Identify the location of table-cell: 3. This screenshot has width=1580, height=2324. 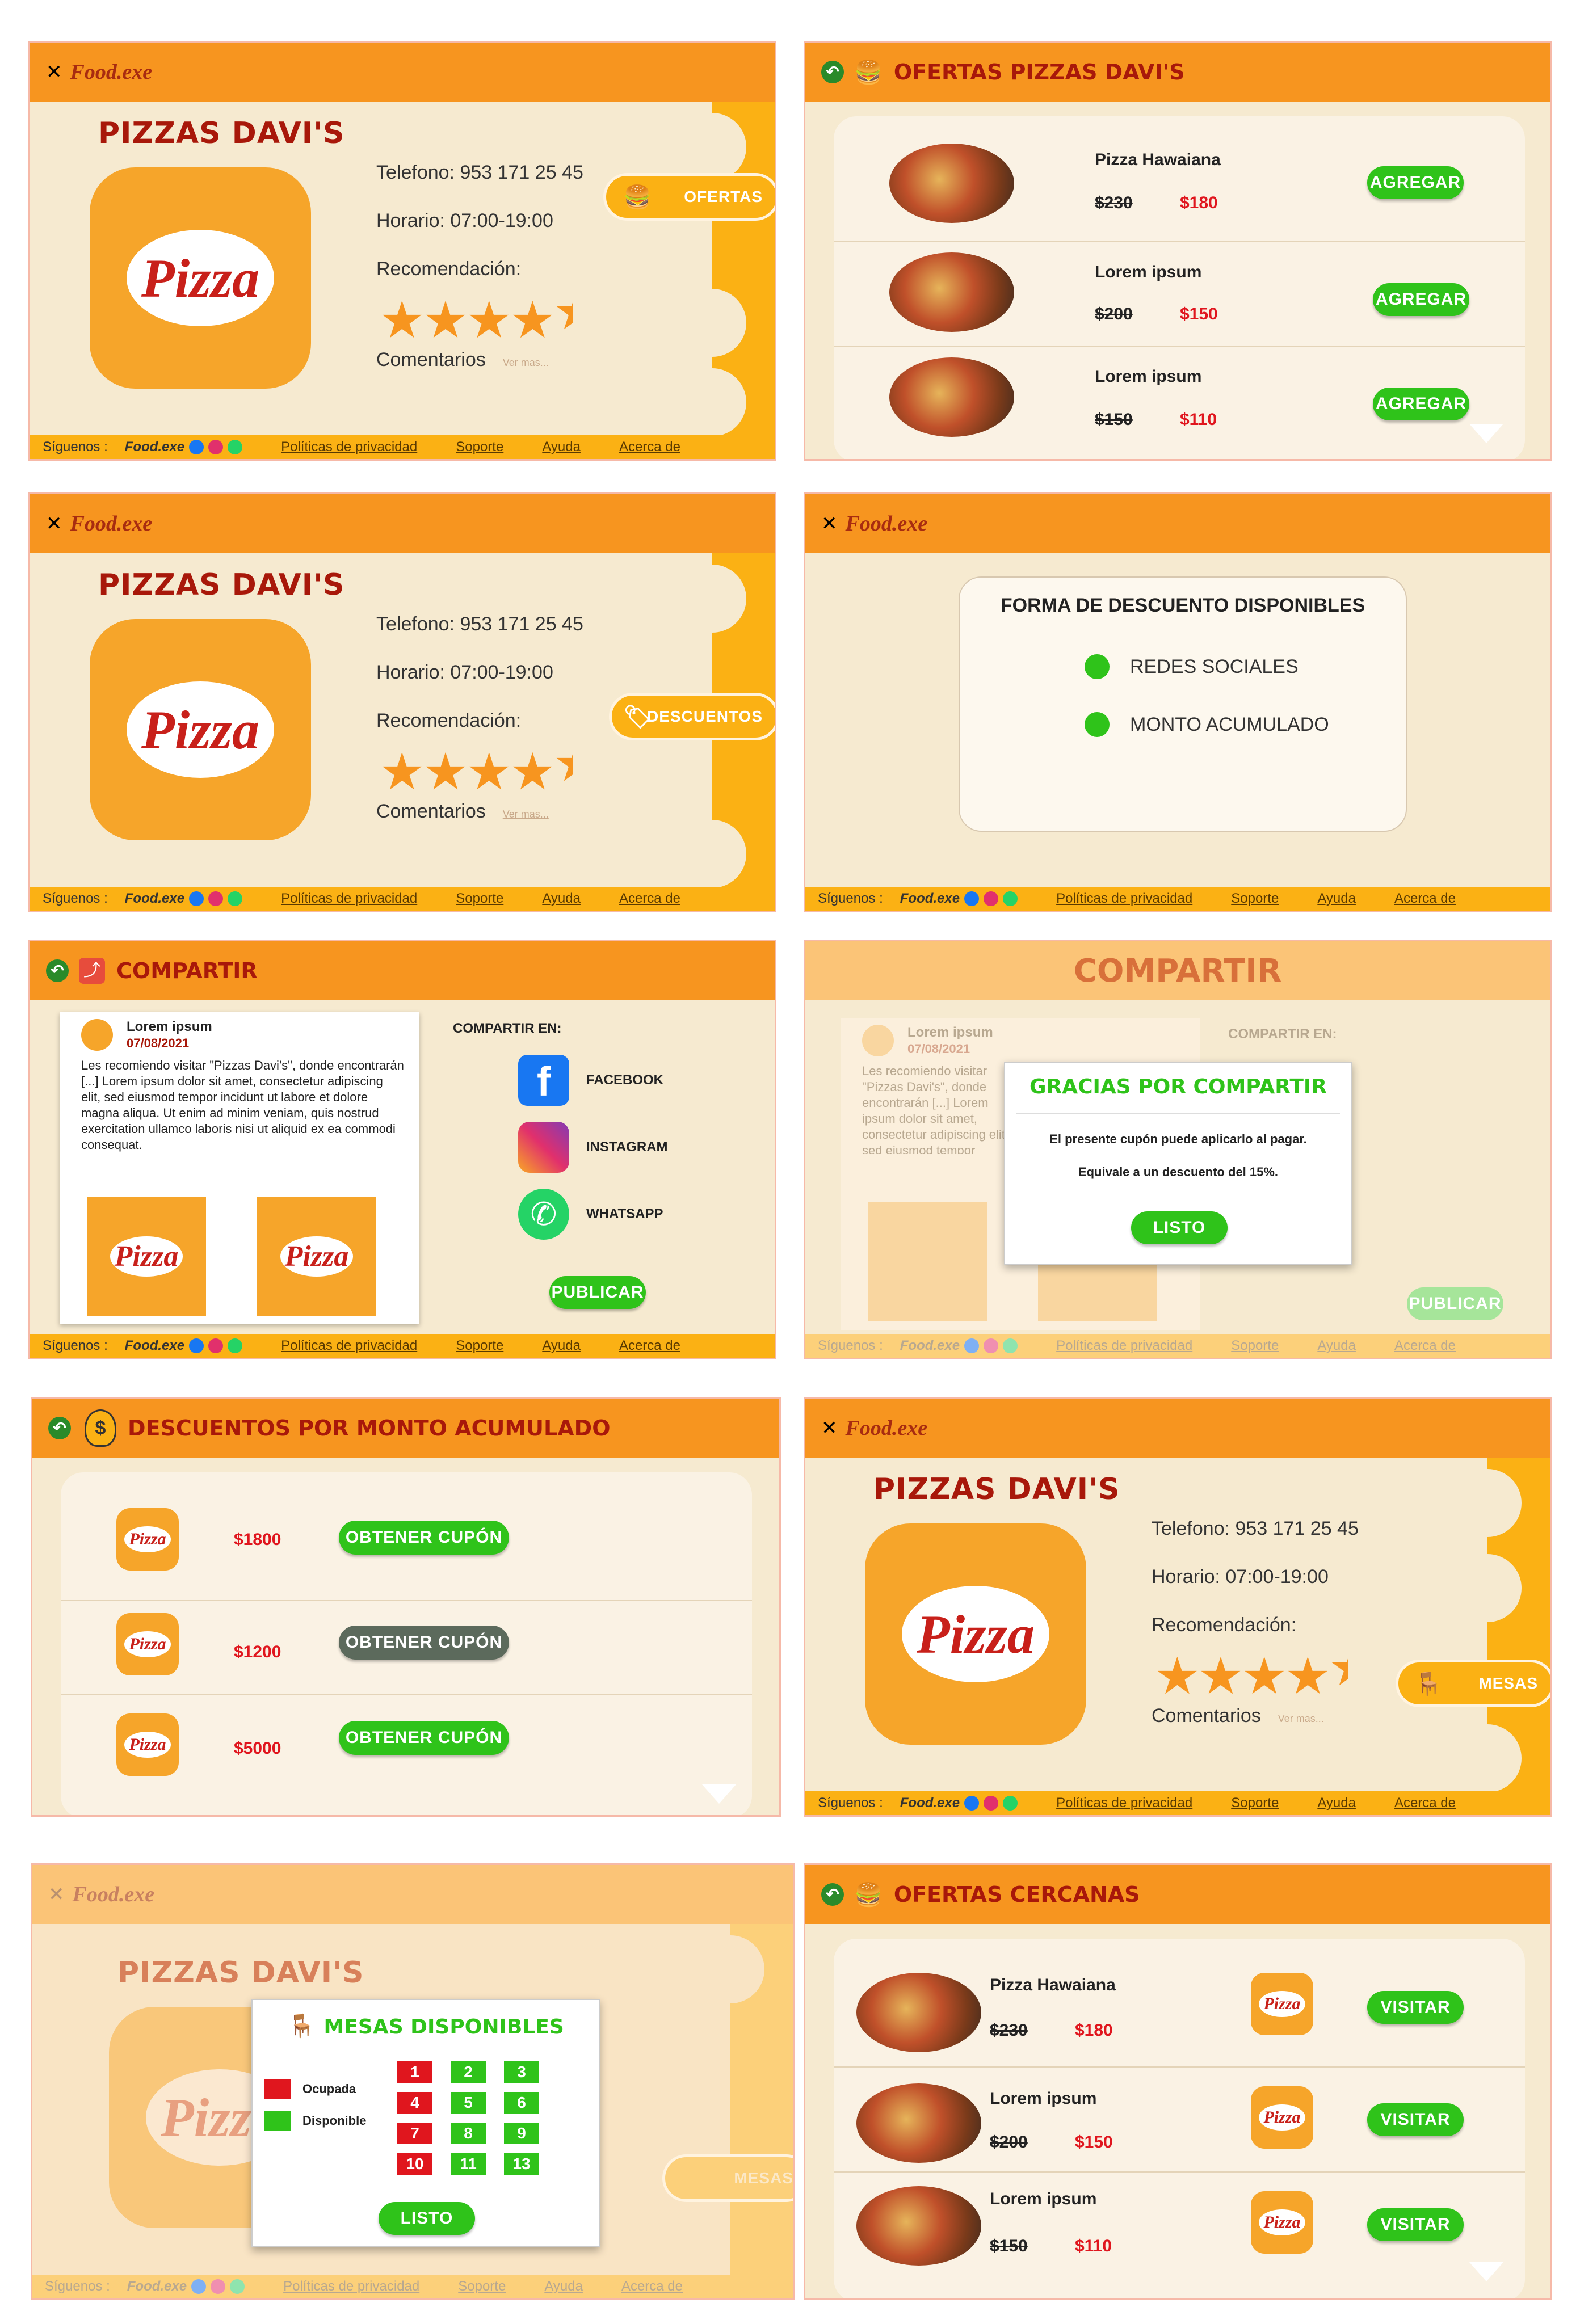
(521, 2072).